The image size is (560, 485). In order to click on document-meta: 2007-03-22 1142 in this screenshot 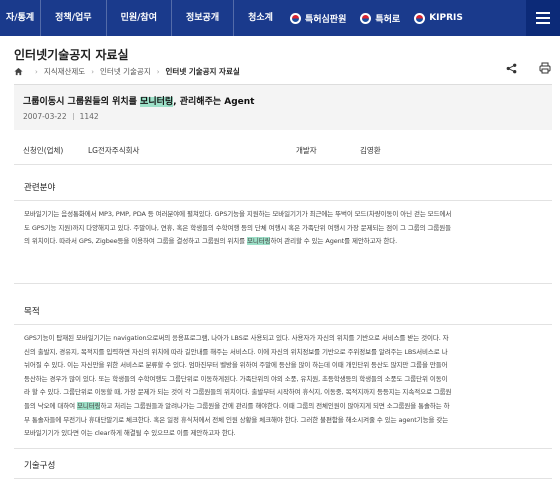, I will do `click(61, 116)`.